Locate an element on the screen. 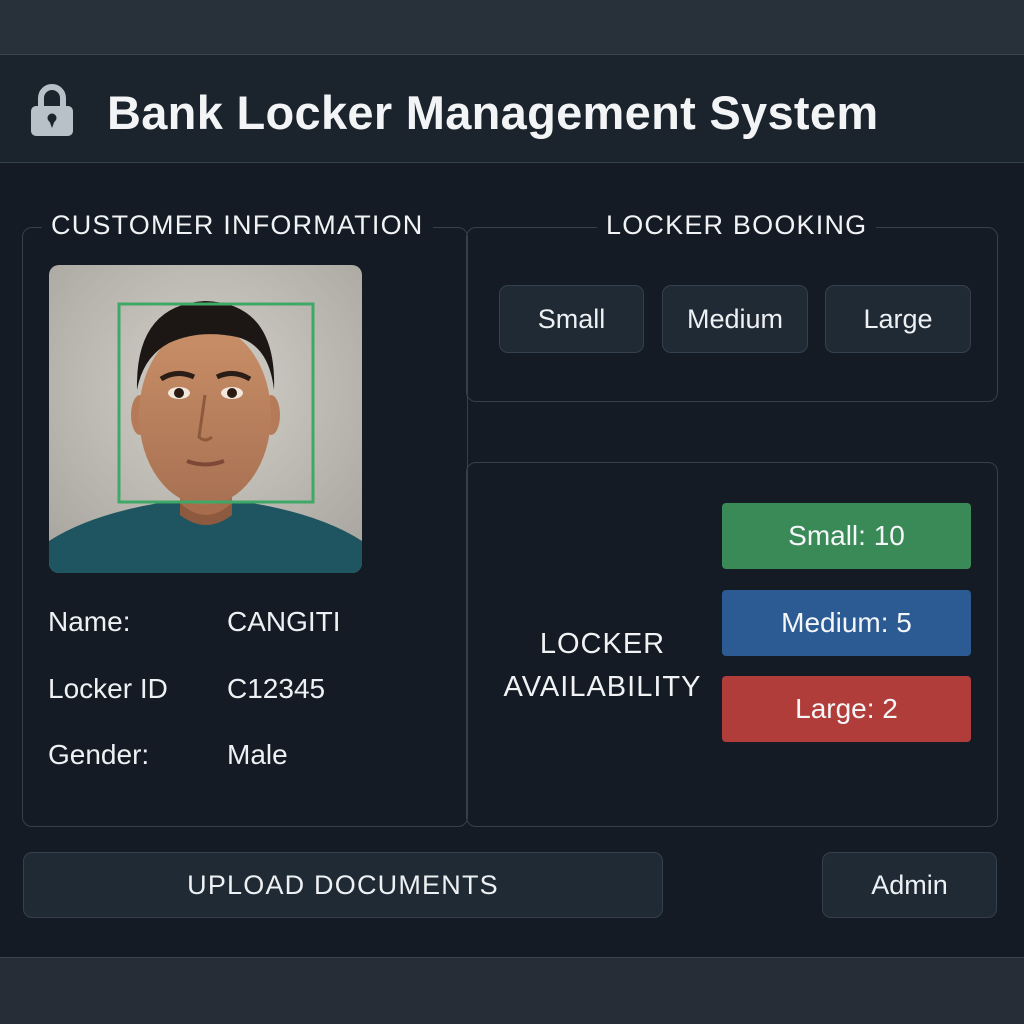 The height and width of the screenshot is (1024, 1024). locker-availability-label: LOCKER AVAILABILITY is located at coordinates (602, 666).